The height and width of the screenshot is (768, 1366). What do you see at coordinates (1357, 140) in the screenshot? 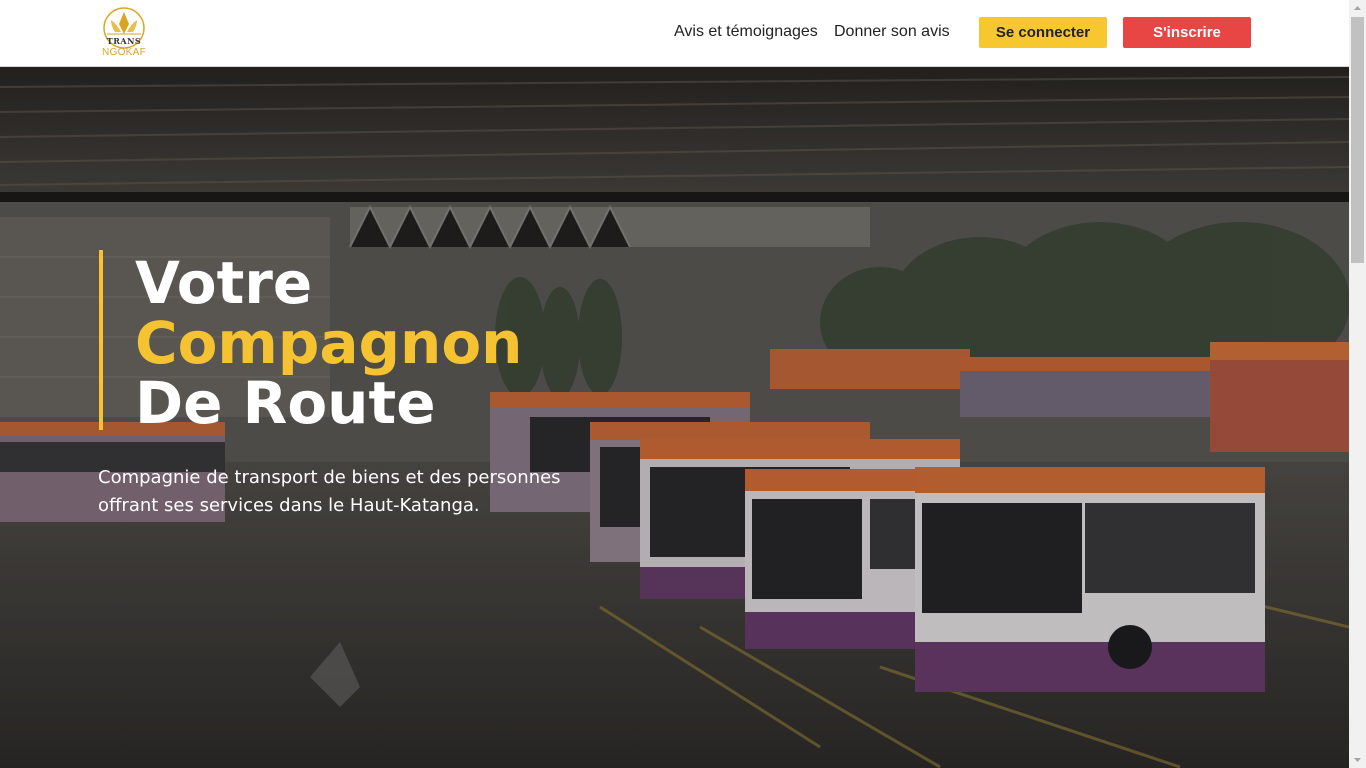
I see `scrollbar-thumb` at bounding box center [1357, 140].